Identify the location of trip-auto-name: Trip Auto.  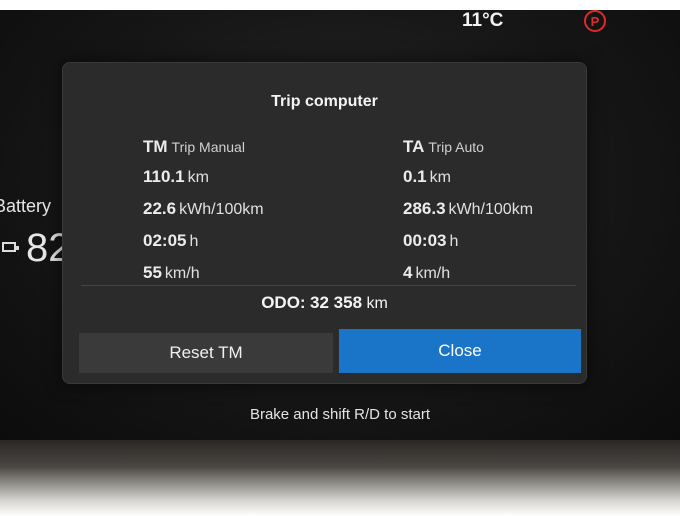
(456, 147).